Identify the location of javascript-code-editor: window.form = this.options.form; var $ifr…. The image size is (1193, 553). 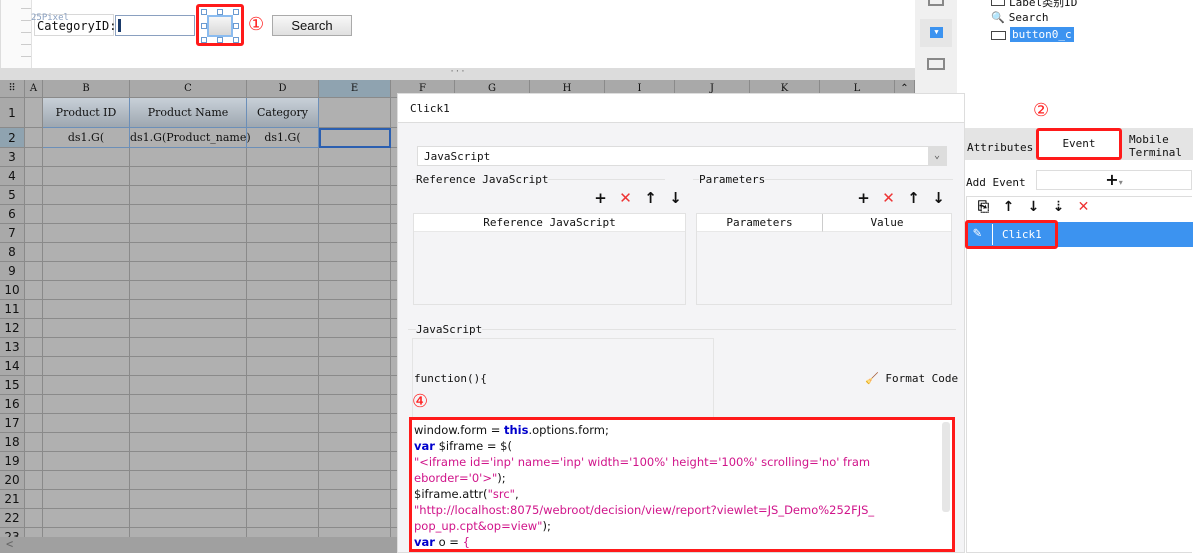
(682, 484).